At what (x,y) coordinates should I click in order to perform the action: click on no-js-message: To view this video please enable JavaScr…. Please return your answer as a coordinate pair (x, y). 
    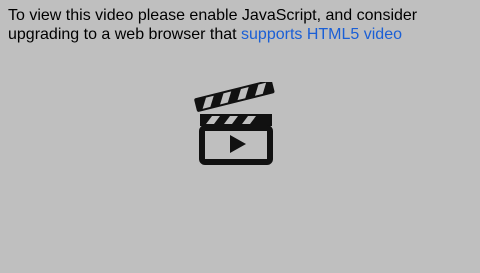
    Looking at the image, I should click on (240, 25).